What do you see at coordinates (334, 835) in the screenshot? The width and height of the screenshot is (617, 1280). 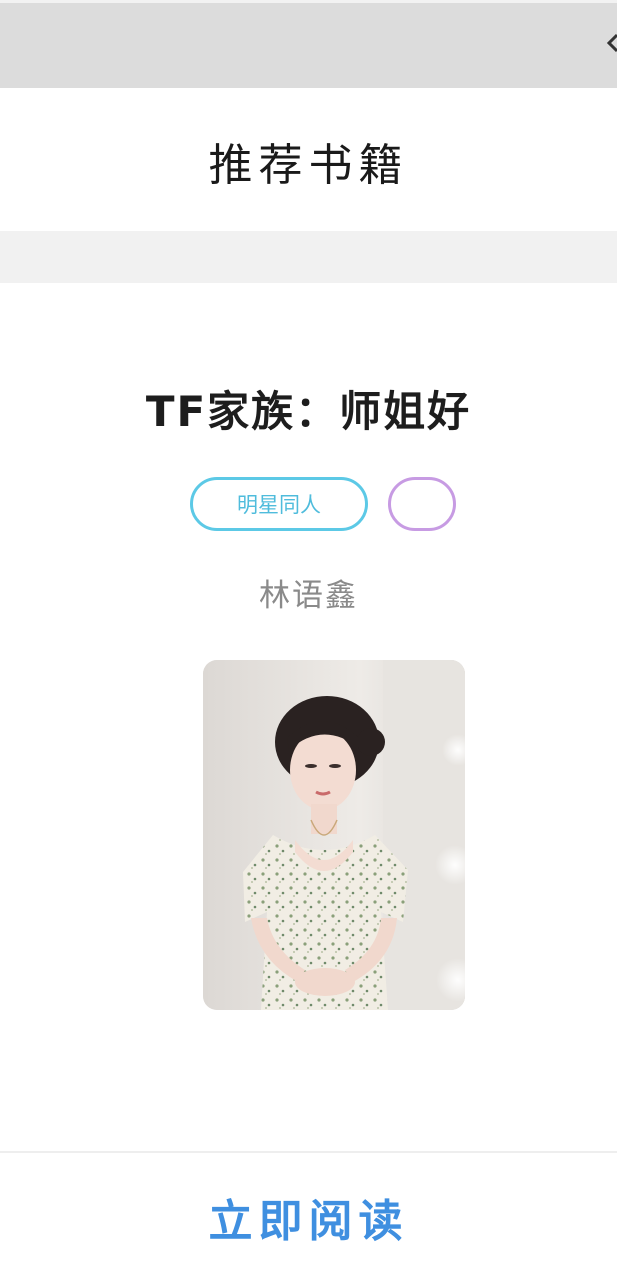 I see `book-cover-image` at bounding box center [334, 835].